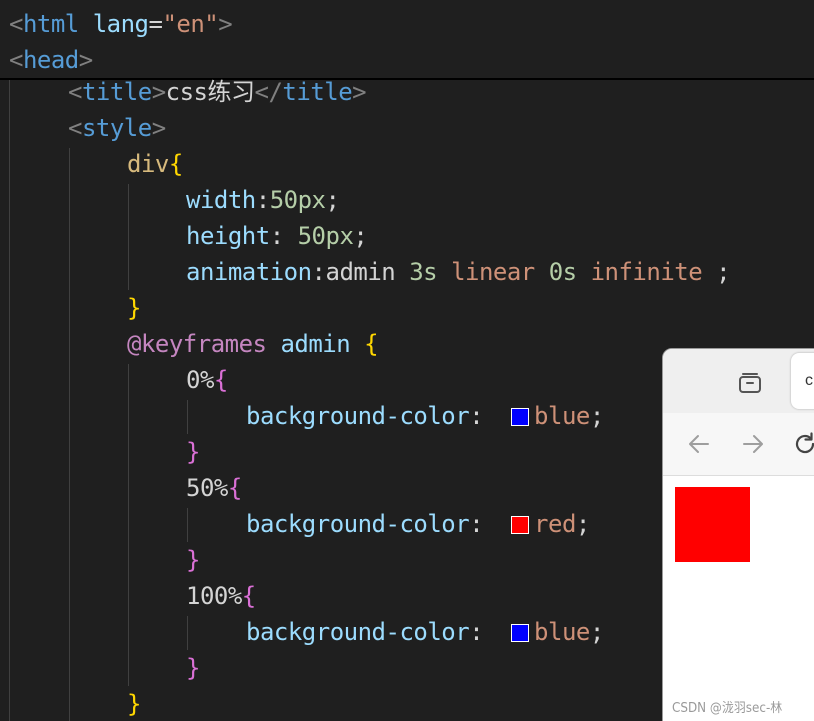  I want to click on reload-icon, so click(802, 444).